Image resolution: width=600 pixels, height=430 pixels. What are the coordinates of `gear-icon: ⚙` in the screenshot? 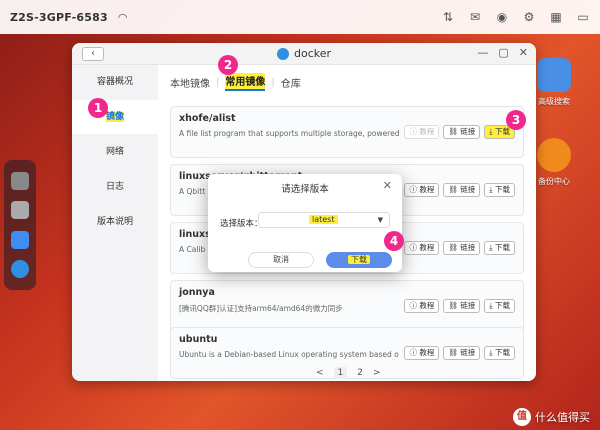 It's located at (529, 17).